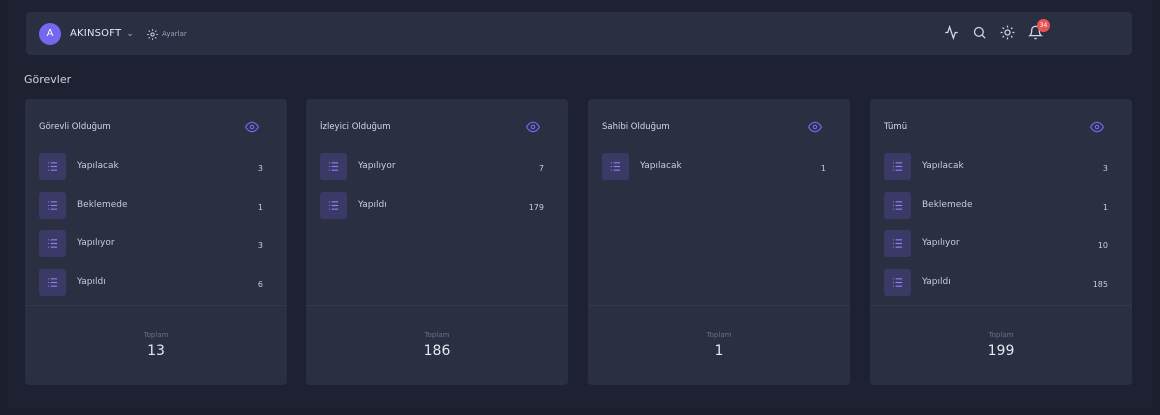 The height and width of the screenshot is (415, 1160). What do you see at coordinates (50, 34) in the screenshot?
I see `avatar: A` at bounding box center [50, 34].